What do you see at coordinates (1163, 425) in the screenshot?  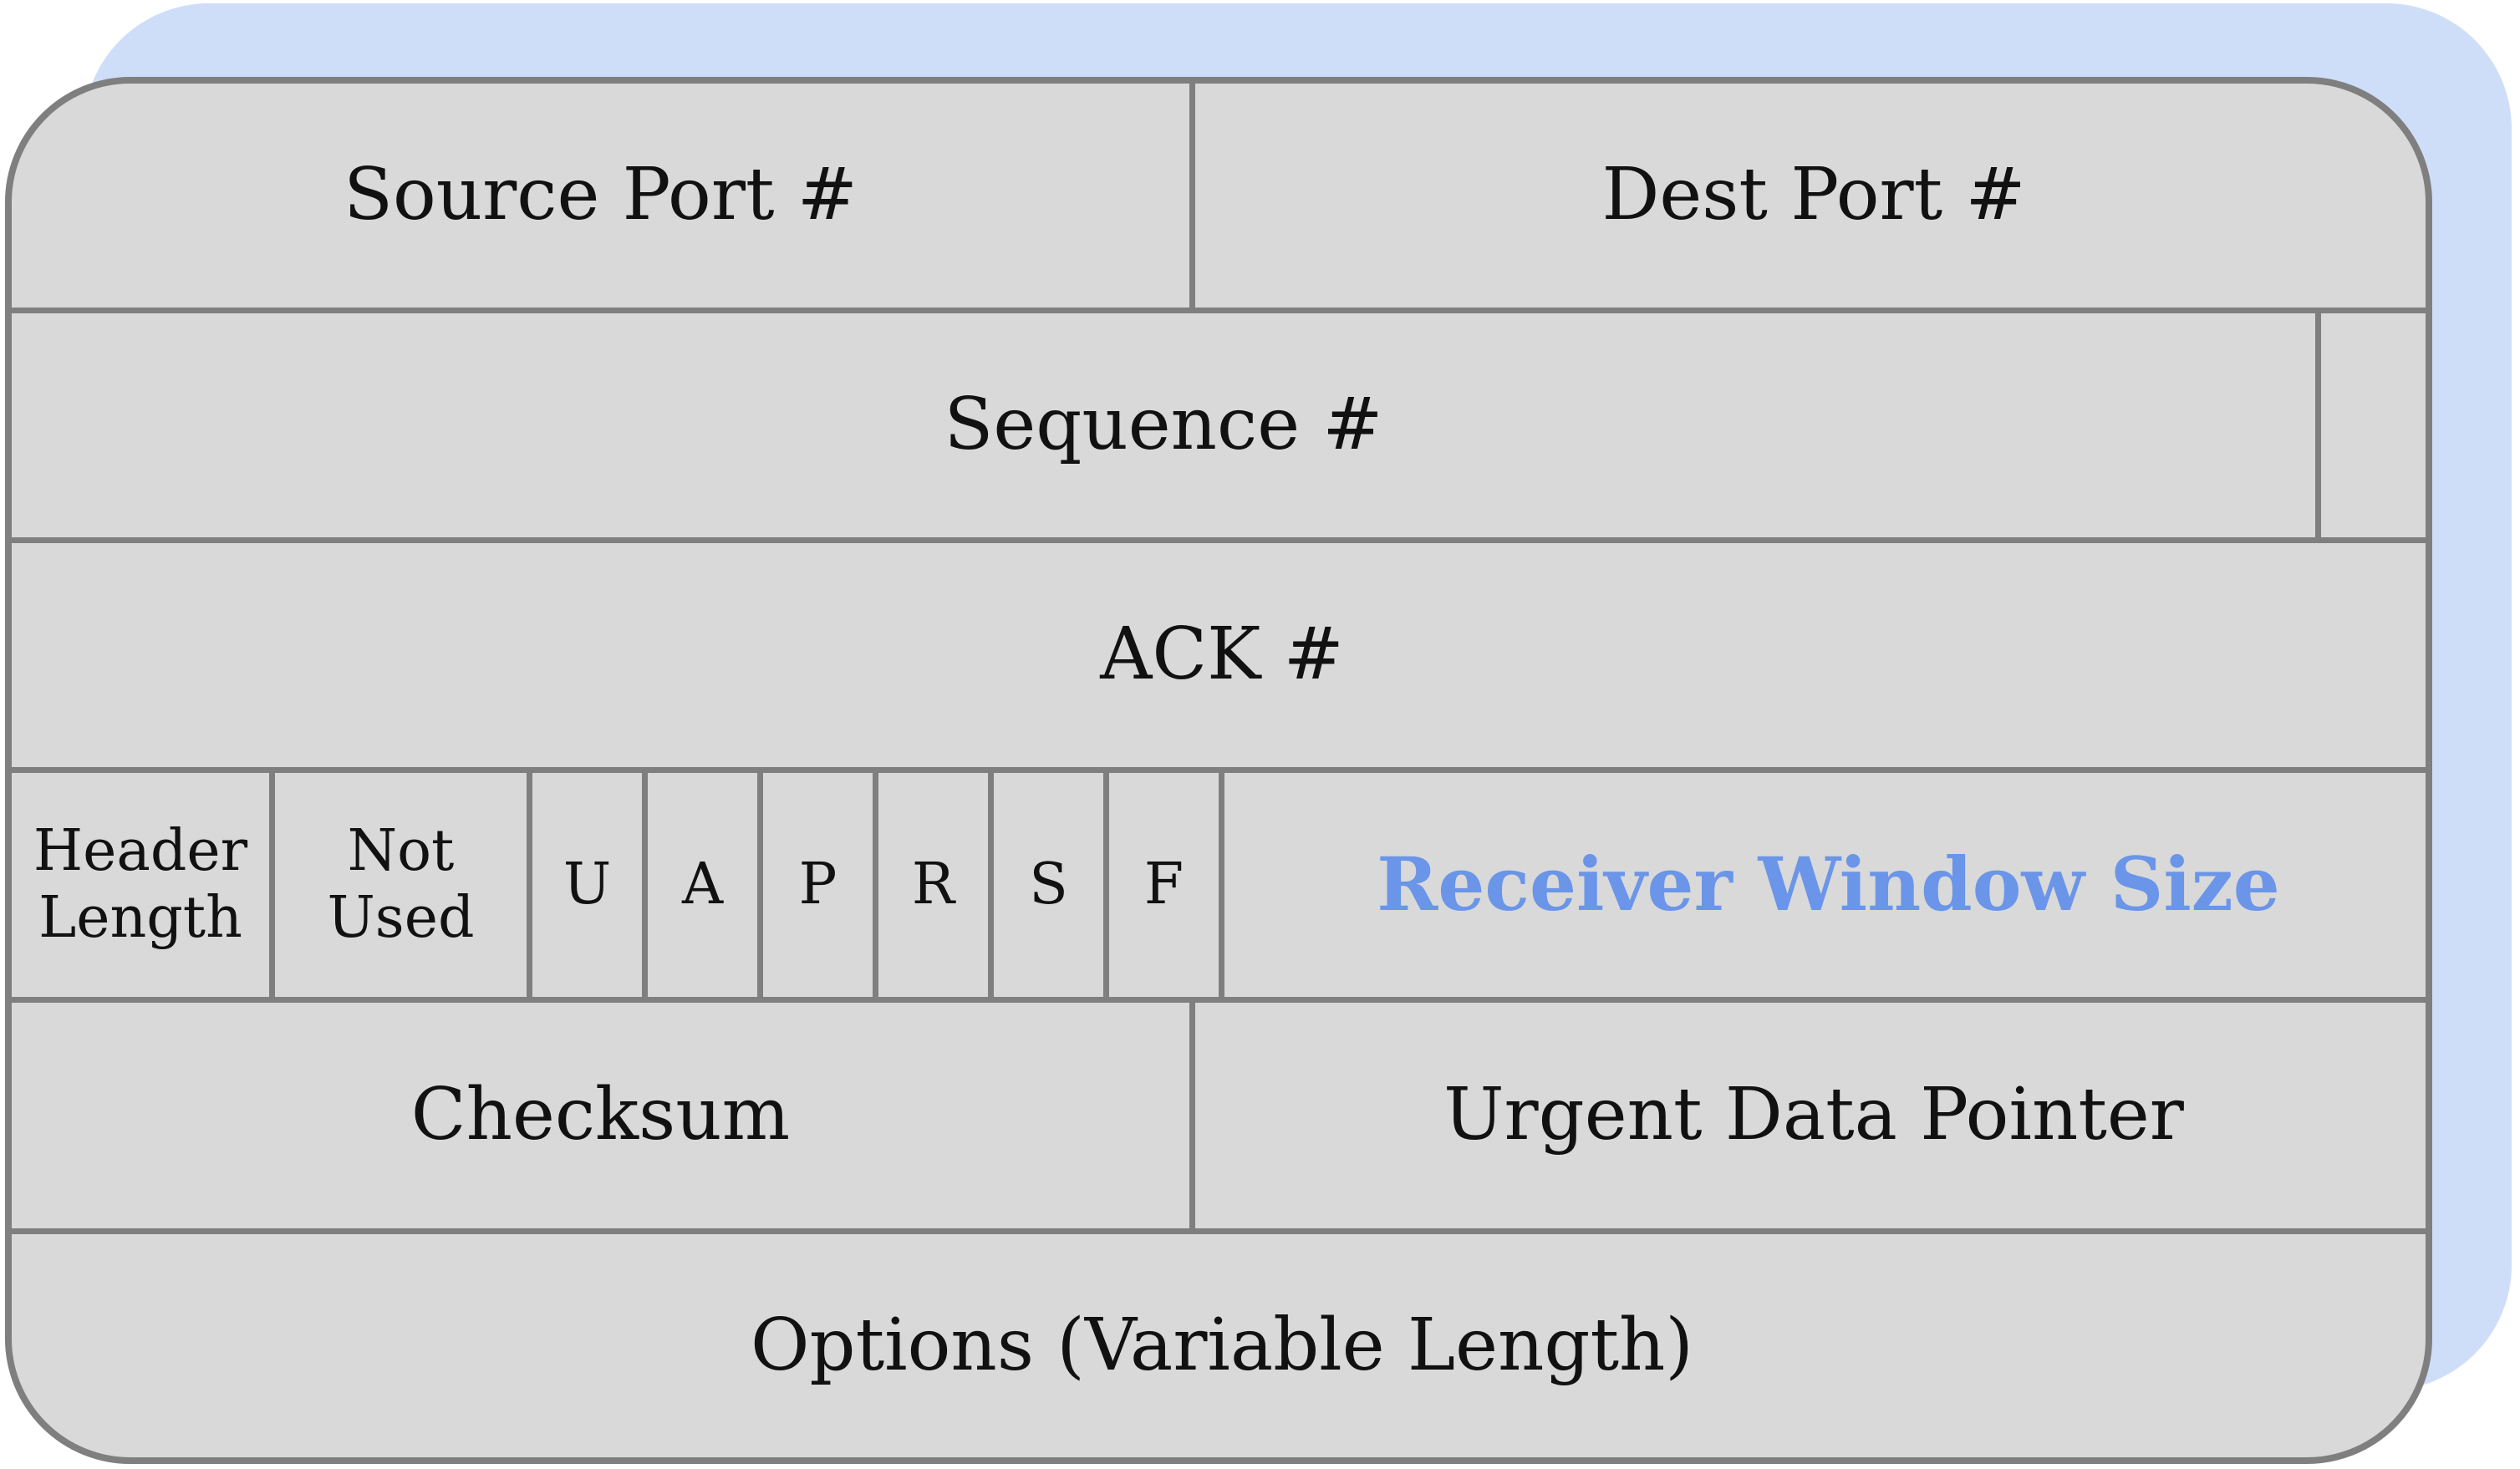 I see `sequence-number-field: Sequence #` at bounding box center [1163, 425].